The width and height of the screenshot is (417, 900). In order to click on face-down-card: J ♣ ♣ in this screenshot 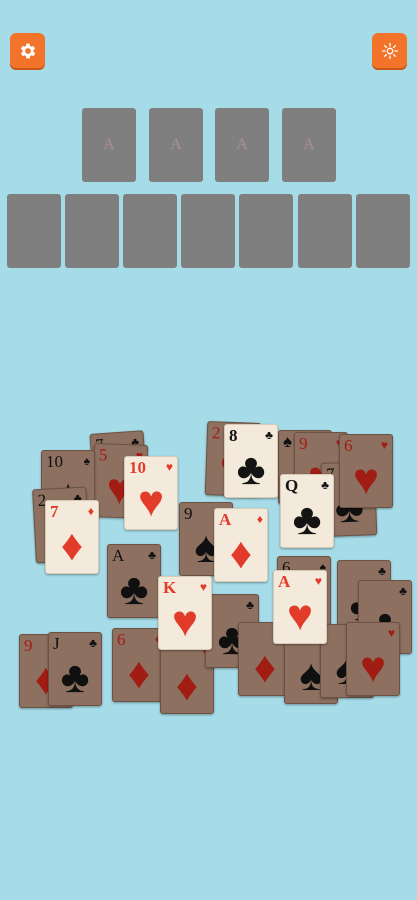, I will do `click(75, 669)`.